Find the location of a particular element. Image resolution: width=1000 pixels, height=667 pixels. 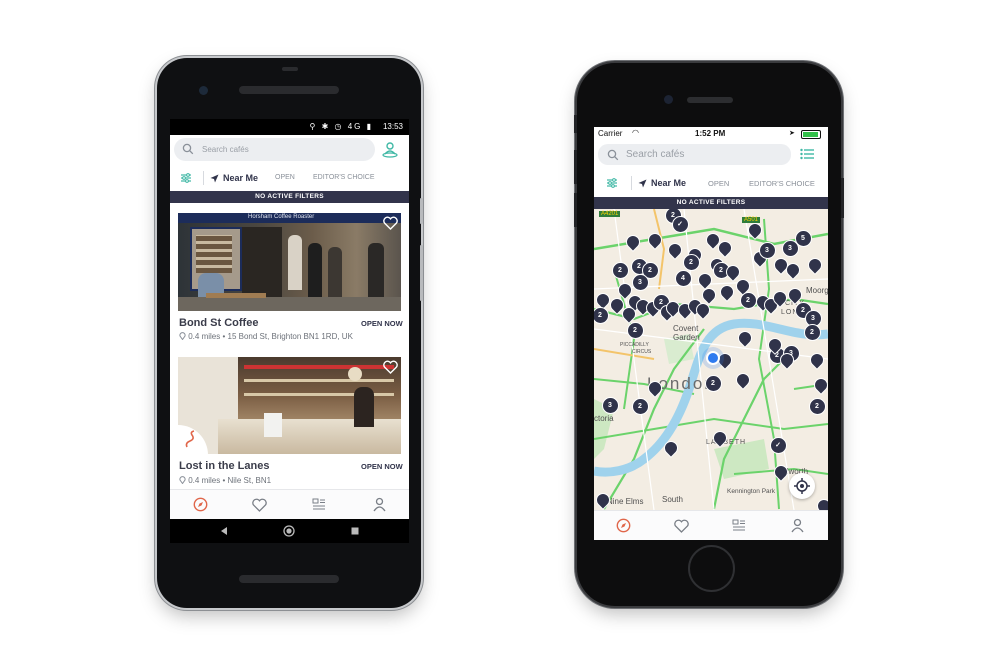

road-badge: A4201 is located at coordinates (610, 214).